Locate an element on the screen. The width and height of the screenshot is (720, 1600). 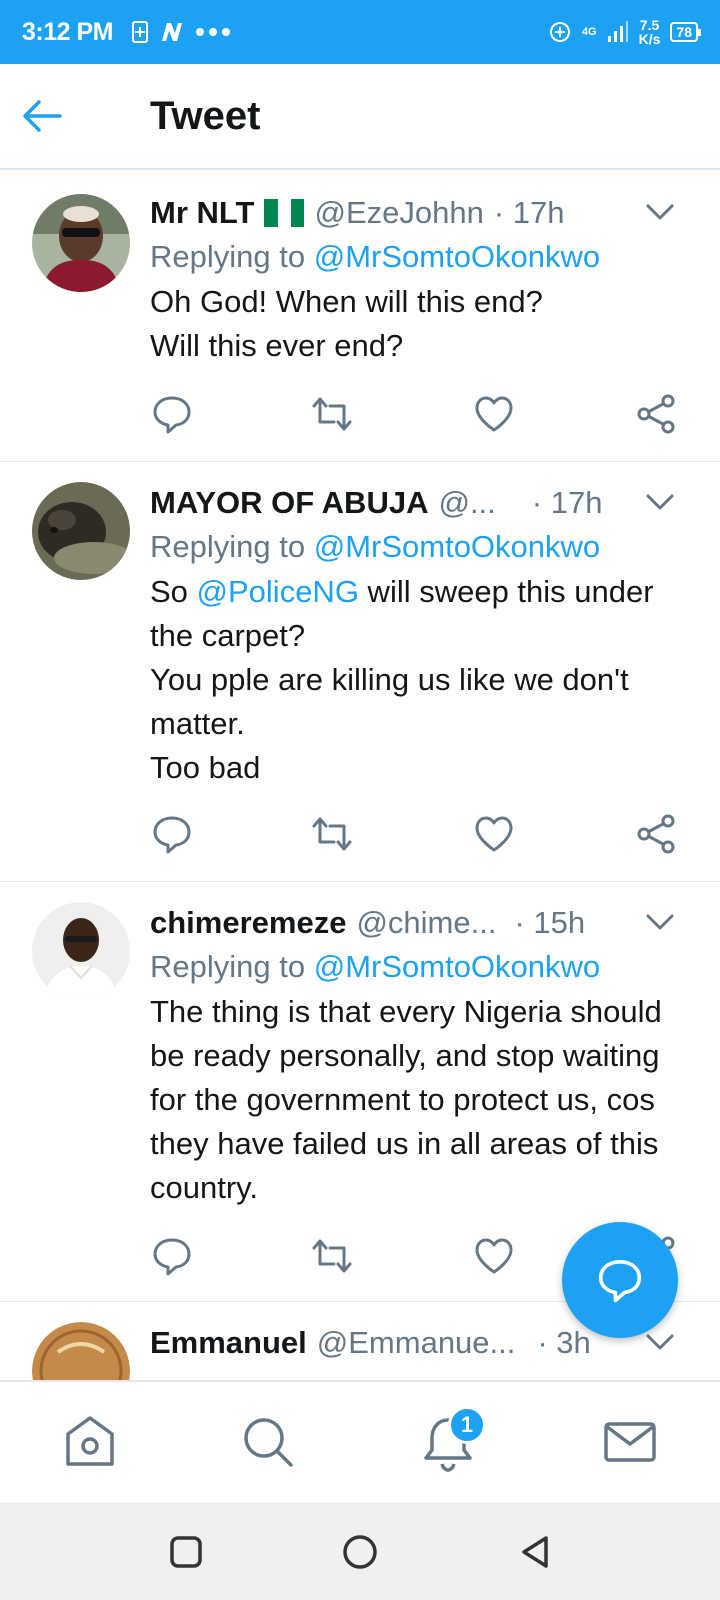
tweet-header: MAYOR OF ABUJA @... · 17h is located at coordinates (425, 503).